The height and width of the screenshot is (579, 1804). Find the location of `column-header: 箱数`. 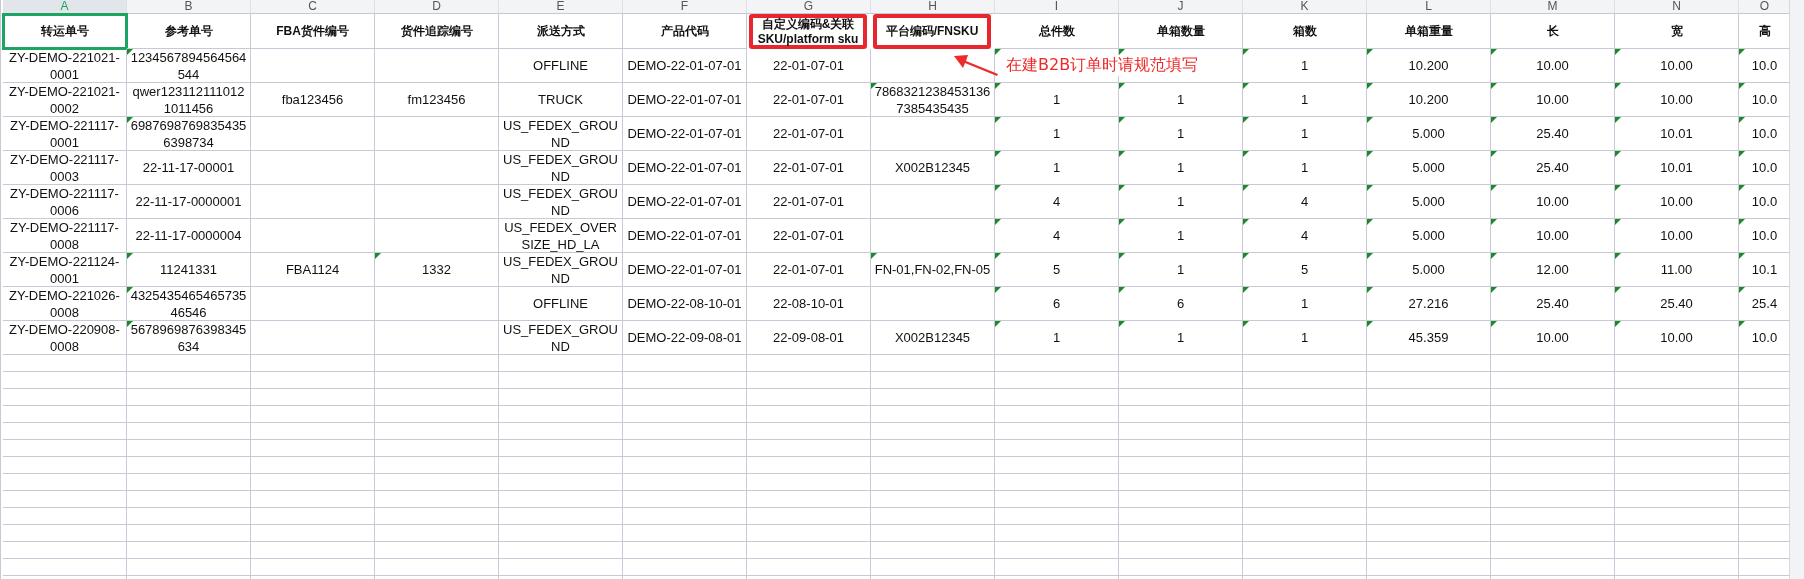

column-header: 箱数 is located at coordinates (1305, 31).